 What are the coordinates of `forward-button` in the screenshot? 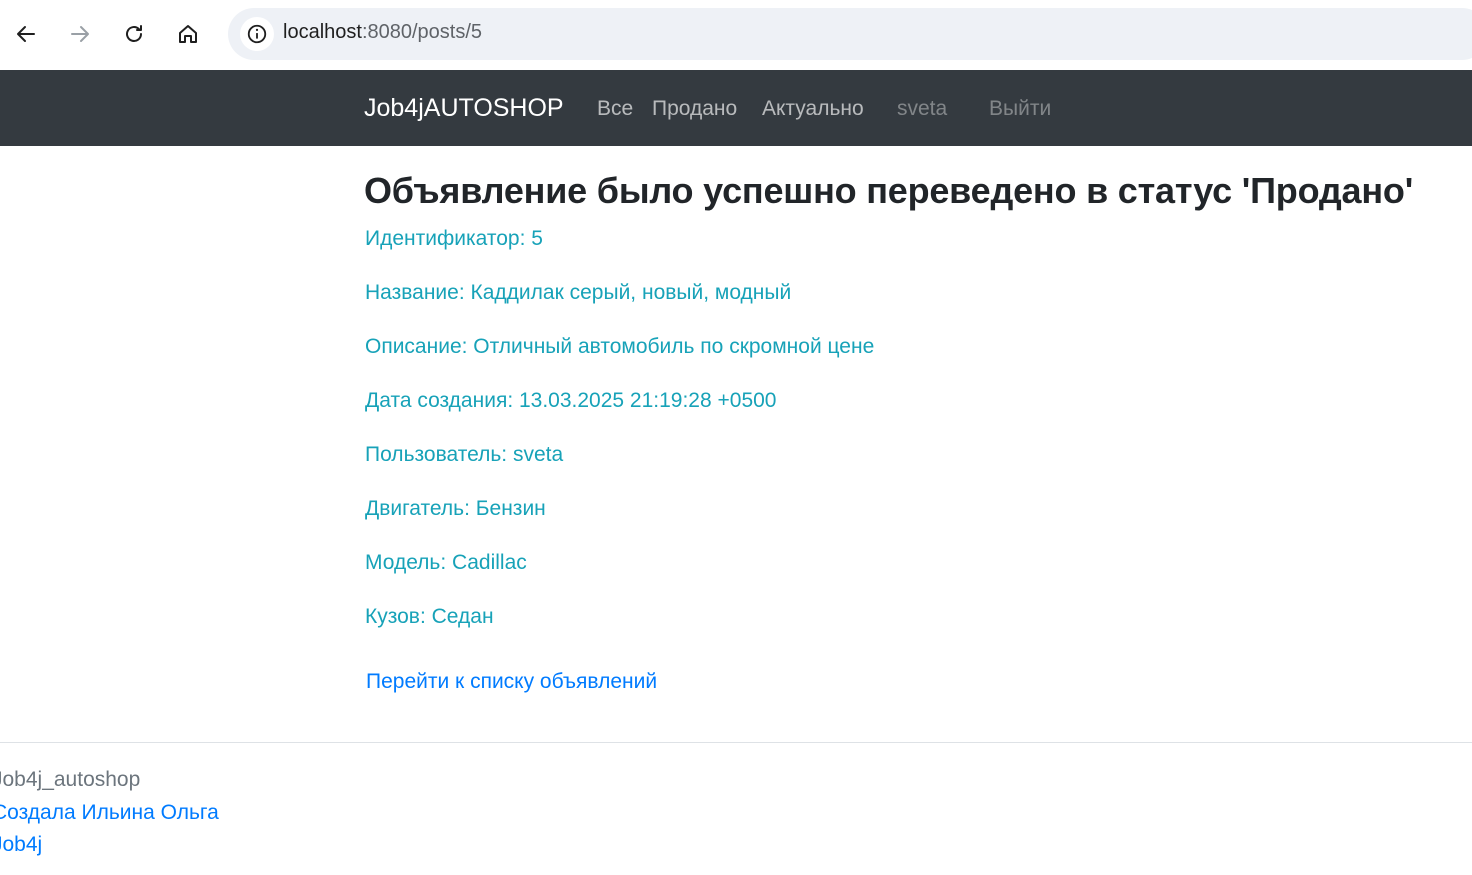 It's located at (80, 34).